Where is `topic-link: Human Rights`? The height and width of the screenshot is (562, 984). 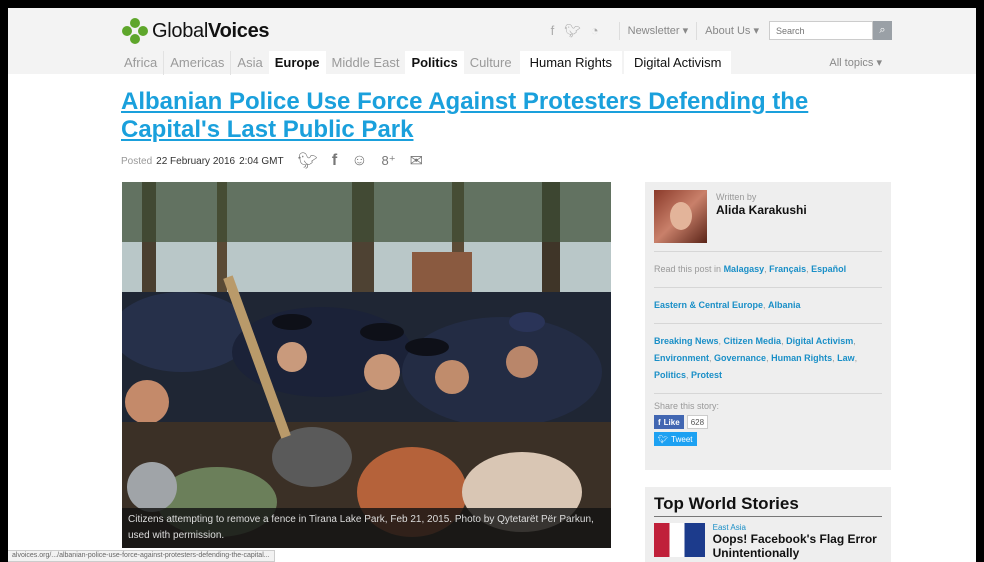
topic-link: Human Rights is located at coordinates (801, 358).